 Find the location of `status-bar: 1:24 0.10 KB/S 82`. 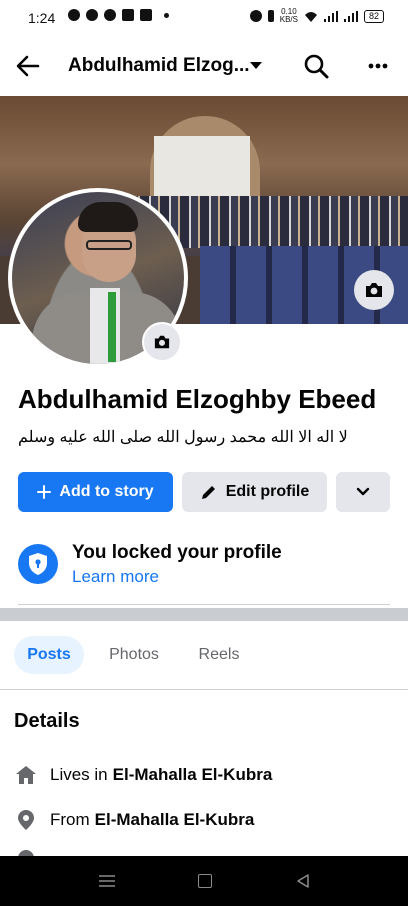

status-bar: 1:24 0.10 KB/S 82 is located at coordinates (204, 18).